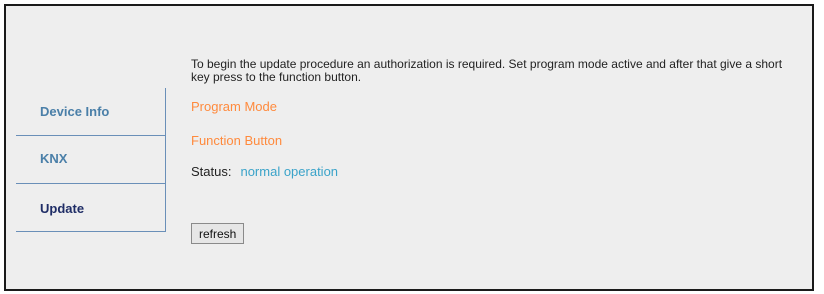  Describe the element at coordinates (237, 140) in the screenshot. I see `function-button-label: Function Button` at that location.